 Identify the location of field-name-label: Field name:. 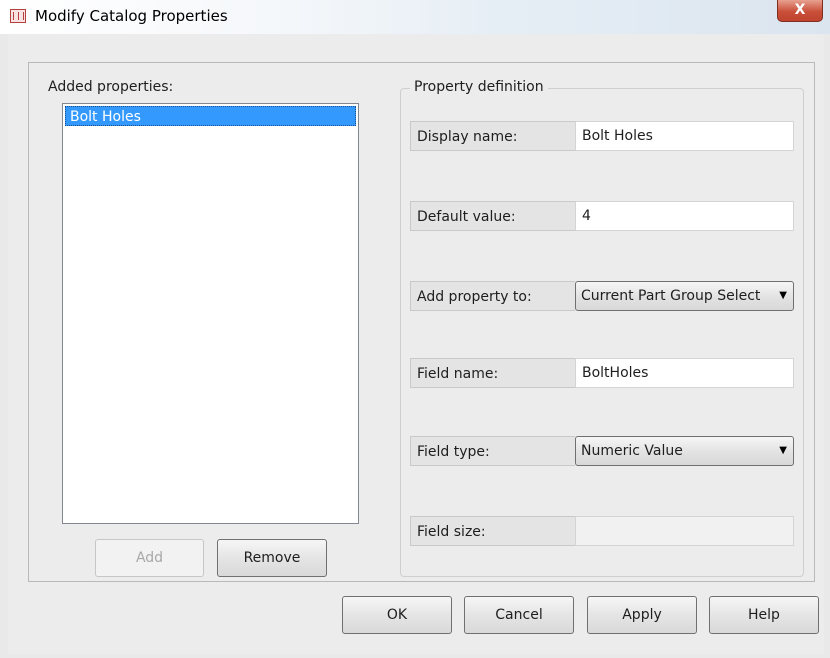
(492, 373).